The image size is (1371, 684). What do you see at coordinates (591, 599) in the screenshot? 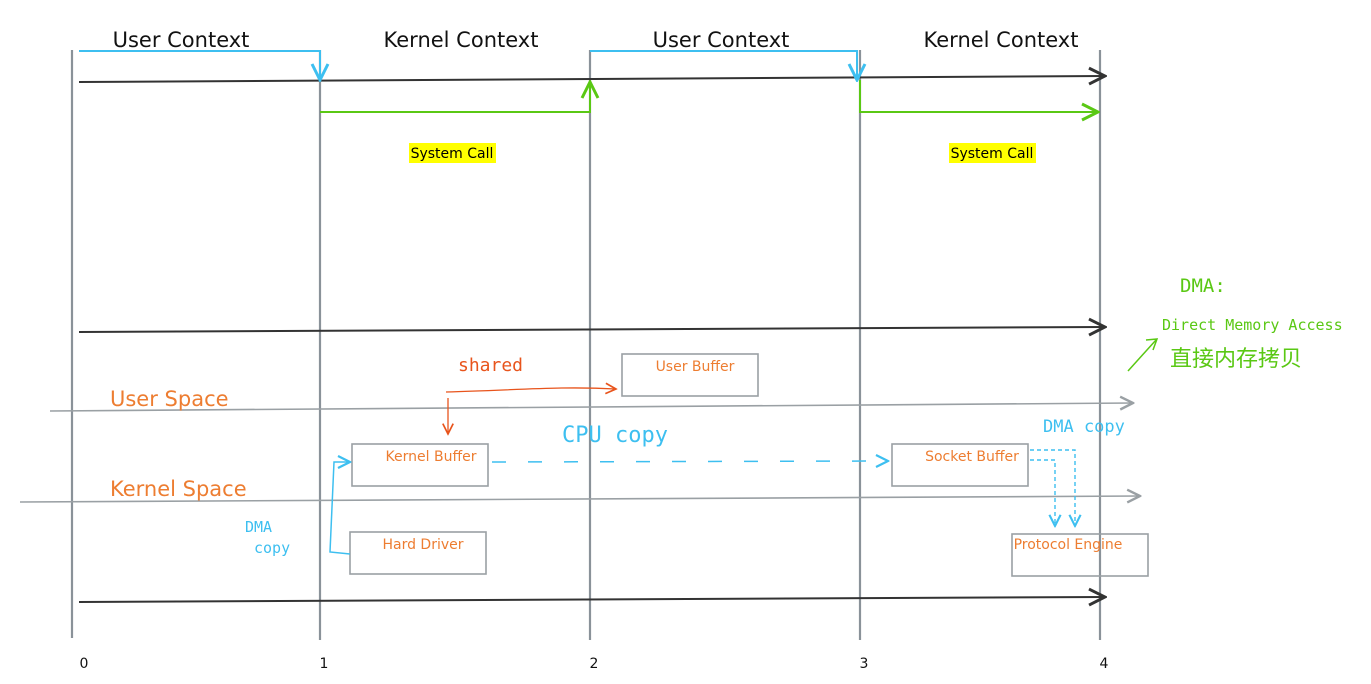
I see `timeline-arrow-bottom` at bounding box center [591, 599].